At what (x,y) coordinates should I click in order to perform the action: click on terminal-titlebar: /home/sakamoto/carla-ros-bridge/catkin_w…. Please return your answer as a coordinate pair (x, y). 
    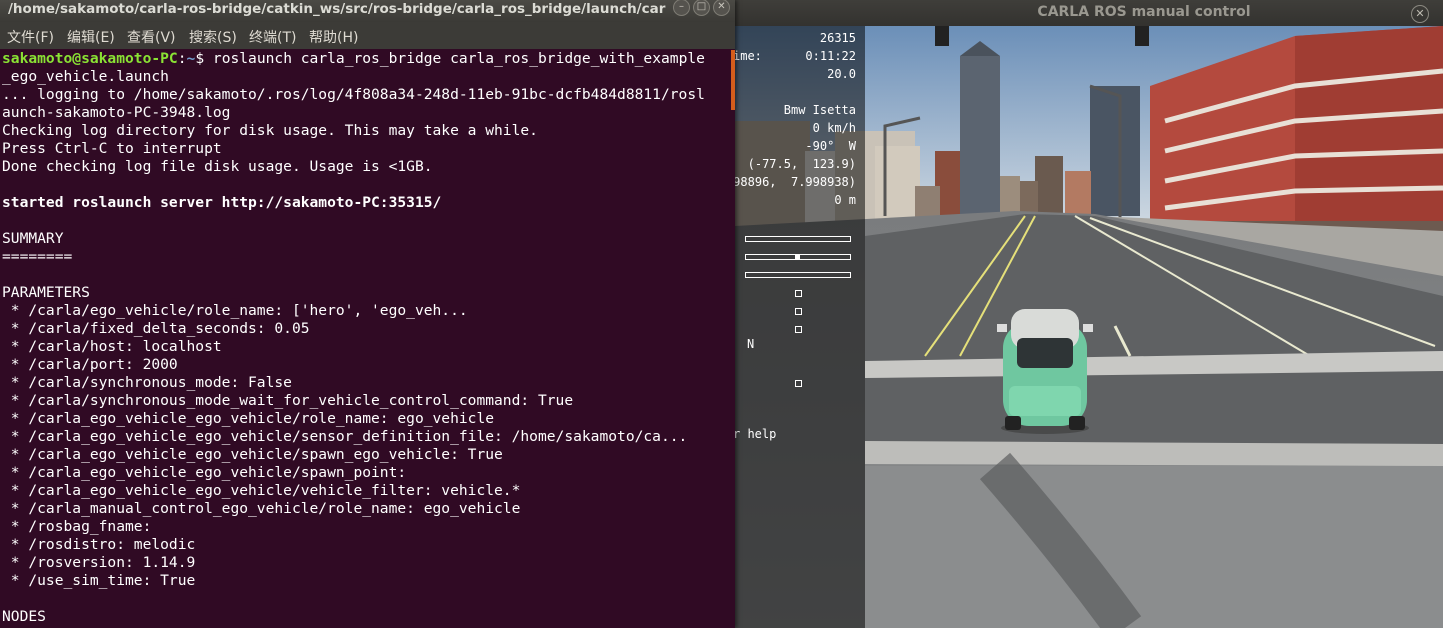
    Looking at the image, I should click on (367, 11).